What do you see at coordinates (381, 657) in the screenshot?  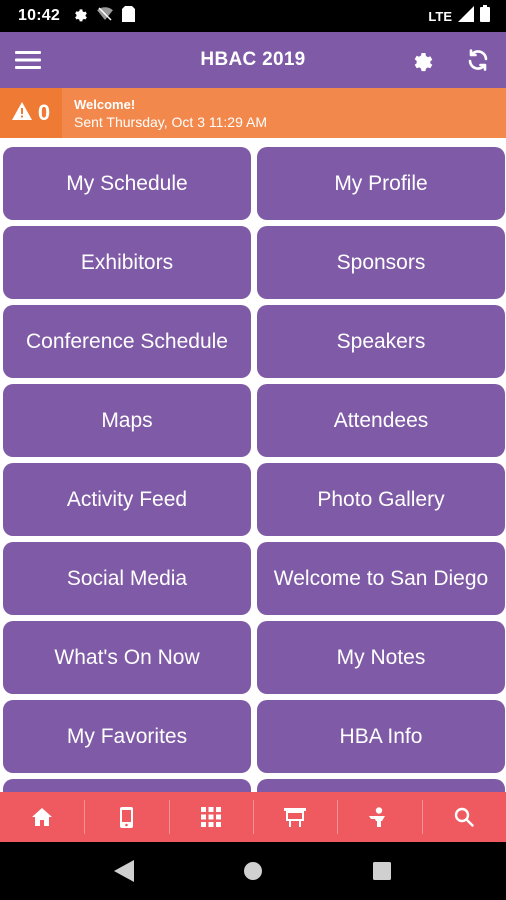 I see `tile-my-notes: My Notes` at bounding box center [381, 657].